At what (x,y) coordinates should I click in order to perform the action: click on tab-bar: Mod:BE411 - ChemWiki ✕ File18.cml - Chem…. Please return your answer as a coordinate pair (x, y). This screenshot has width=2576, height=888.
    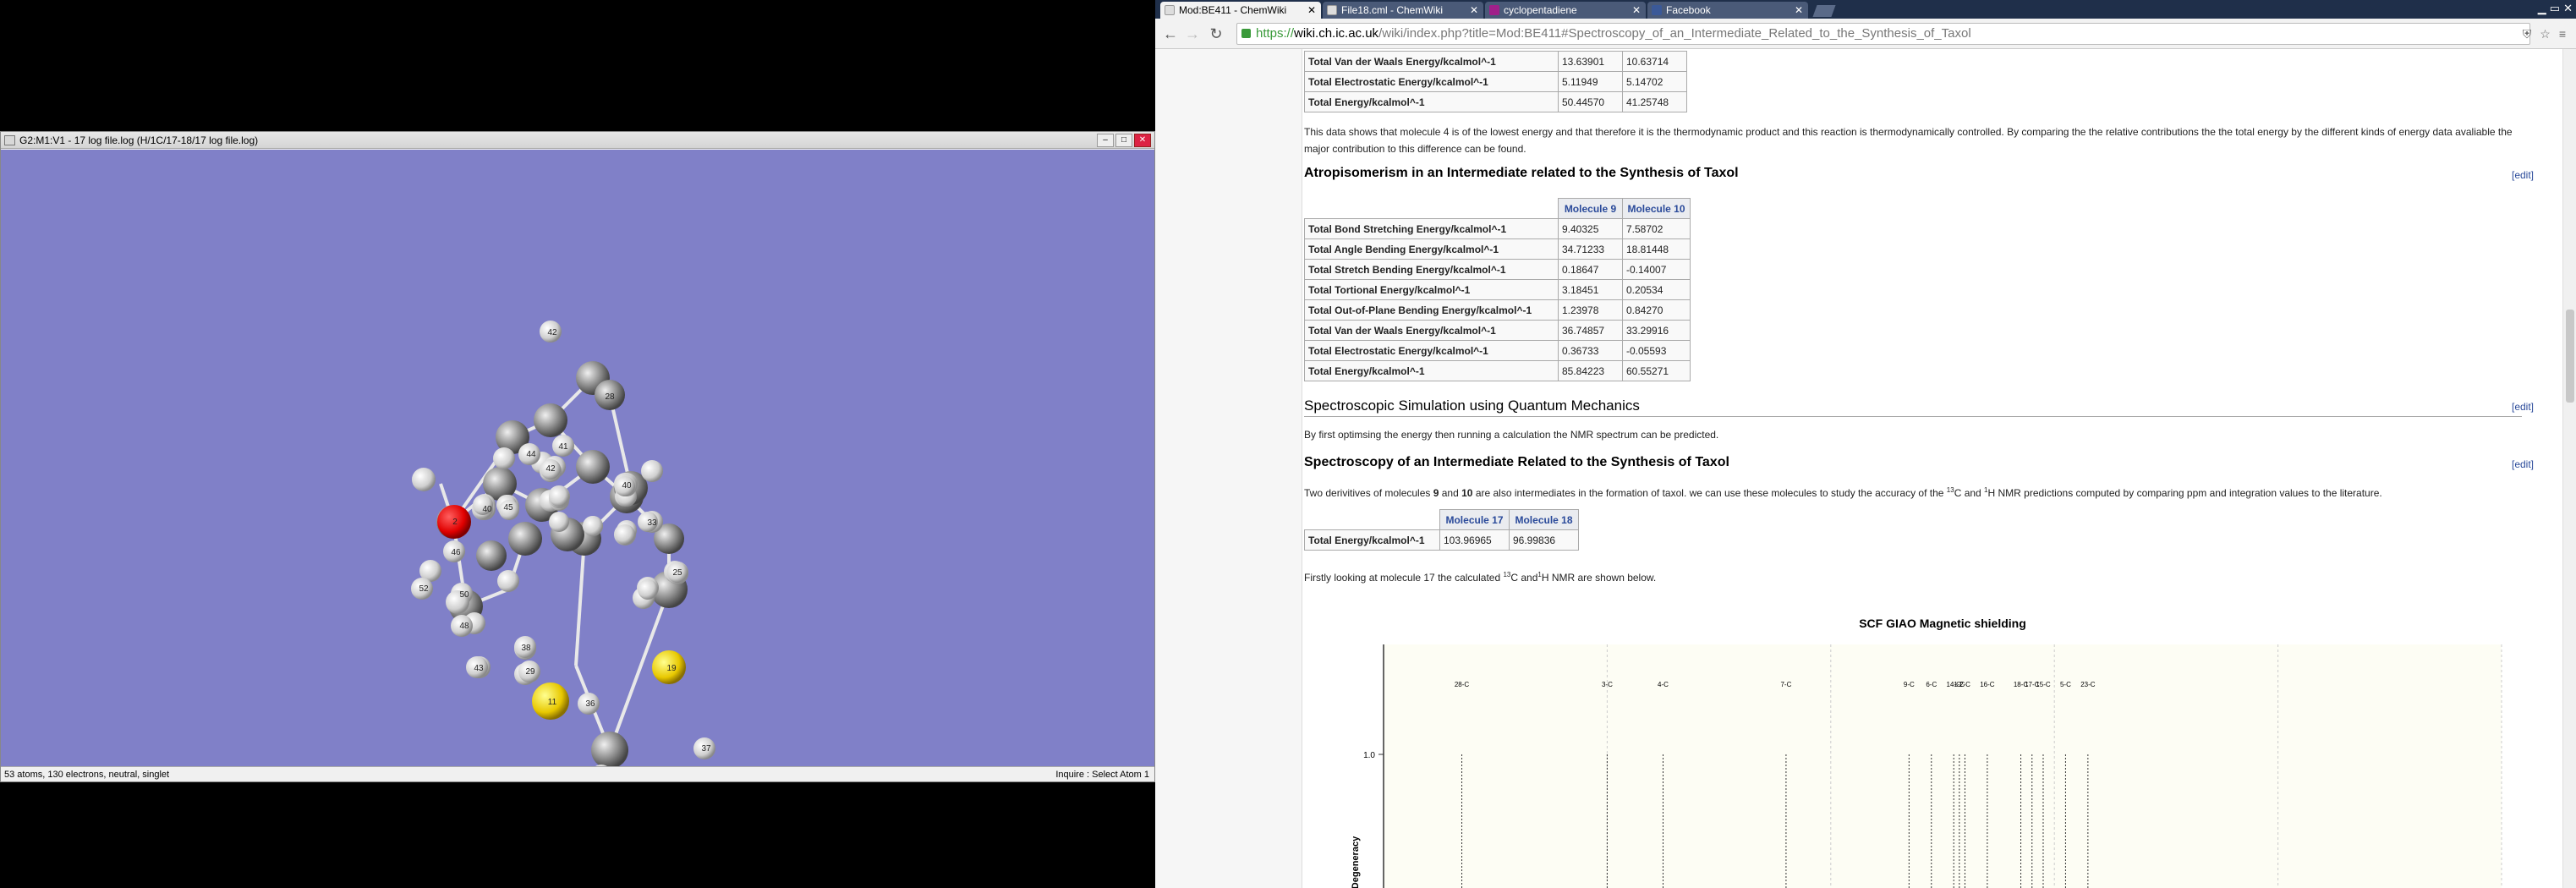
    Looking at the image, I should click on (1865, 10).